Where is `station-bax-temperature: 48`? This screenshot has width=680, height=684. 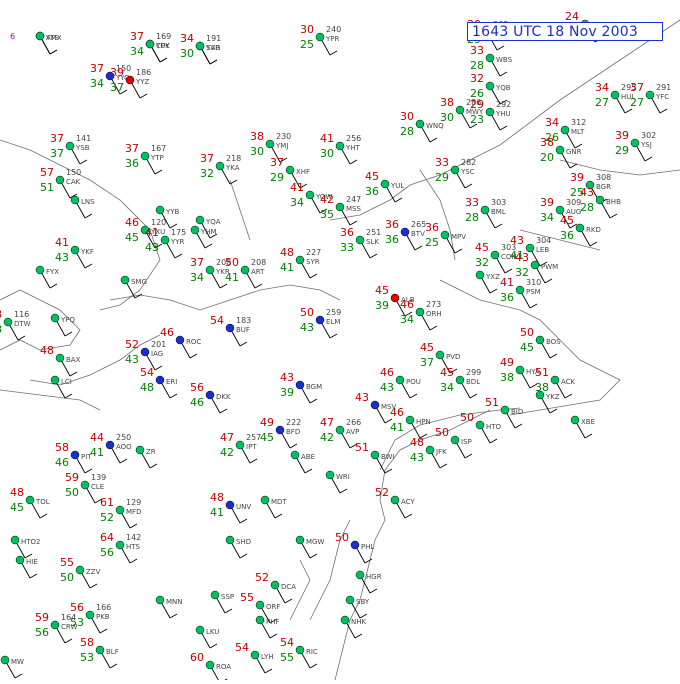
station-bax-temperature: 48 is located at coordinates (47, 350).